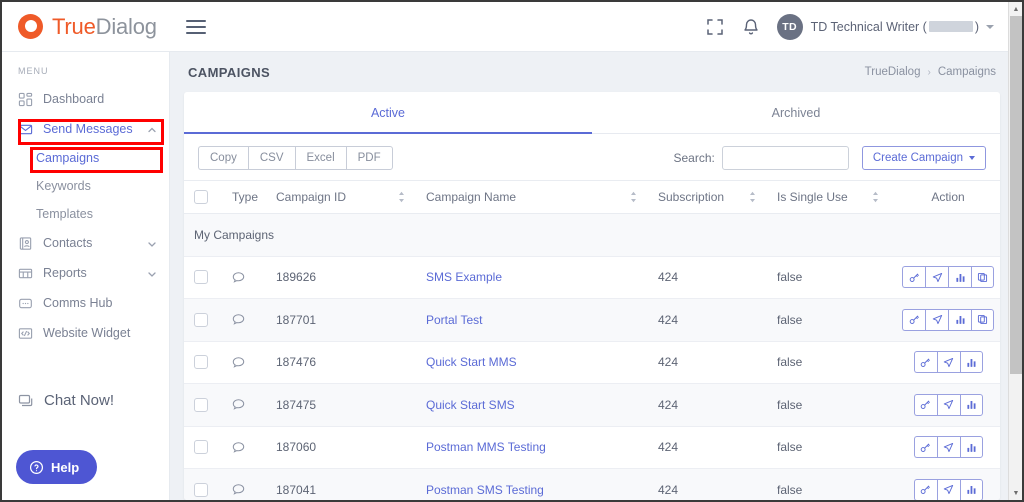  I want to click on campaign-name-link: Postman SMS Testing, so click(485, 490).